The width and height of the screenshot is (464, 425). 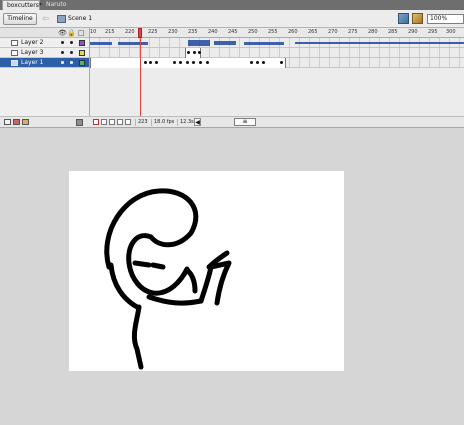 What do you see at coordinates (96, 122) in the screenshot?
I see `center-frame-icon` at bounding box center [96, 122].